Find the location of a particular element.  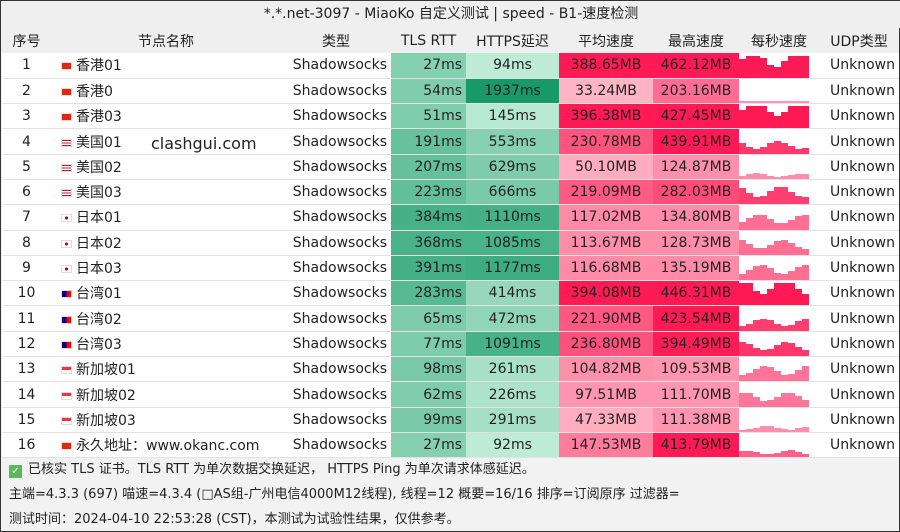

https-latency: 472ms is located at coordinates (512, 318).